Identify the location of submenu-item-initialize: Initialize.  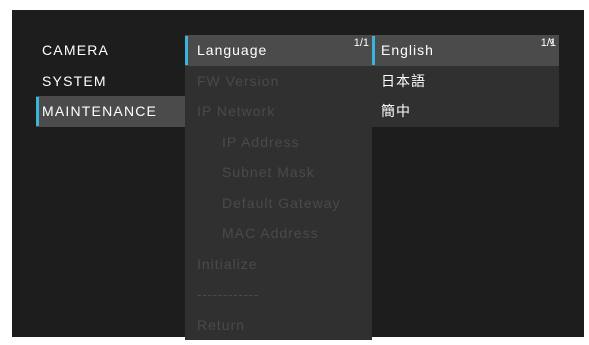
(278, 264).